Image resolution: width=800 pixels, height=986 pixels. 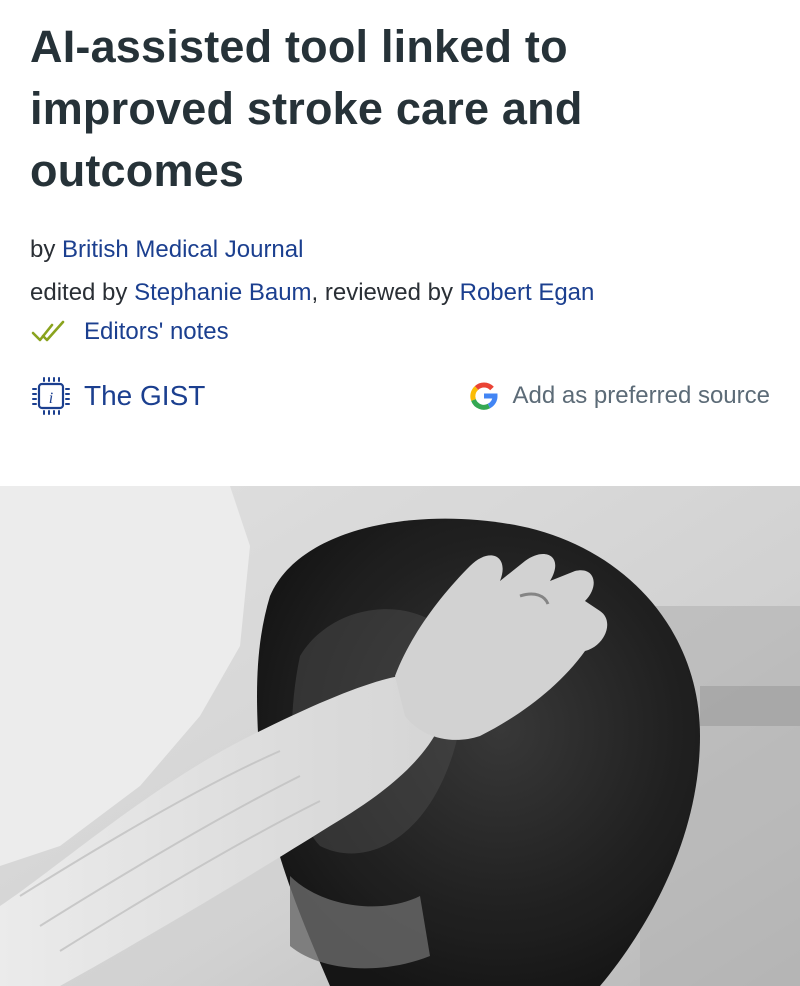 I want to click on gist-button: i The GIST, so click(x=117, y=396).